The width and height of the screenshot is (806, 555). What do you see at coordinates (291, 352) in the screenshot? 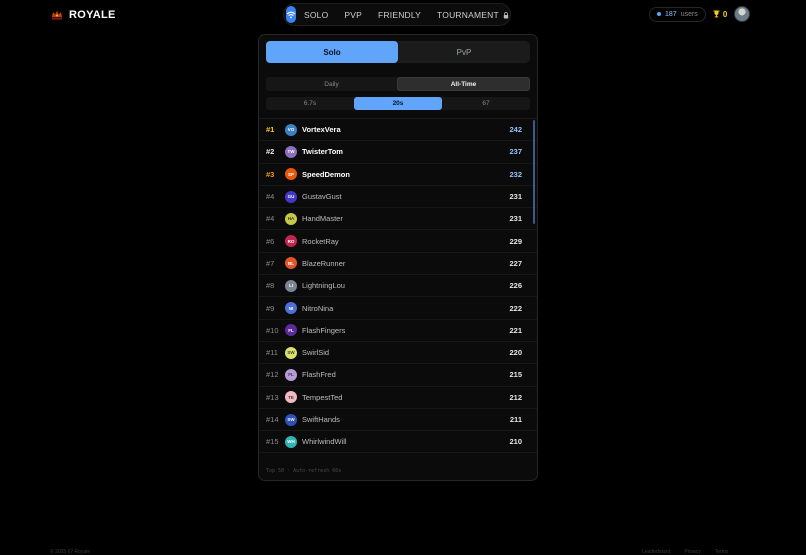
I see `row-avatar: SW` at bounding box center [291, 352].